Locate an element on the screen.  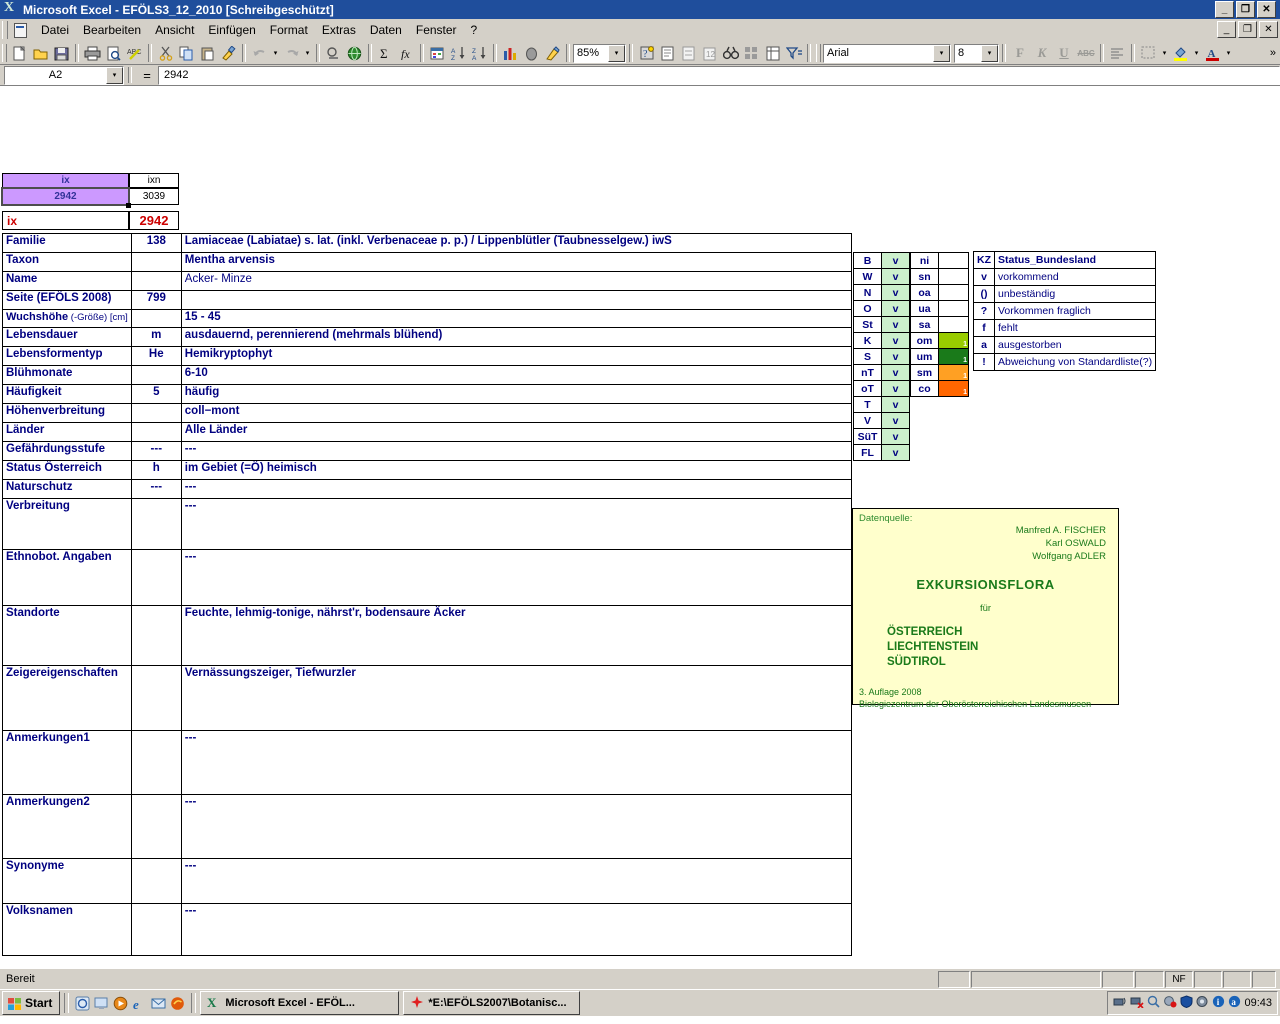
undo-icon is located at coordinates (259, 53).